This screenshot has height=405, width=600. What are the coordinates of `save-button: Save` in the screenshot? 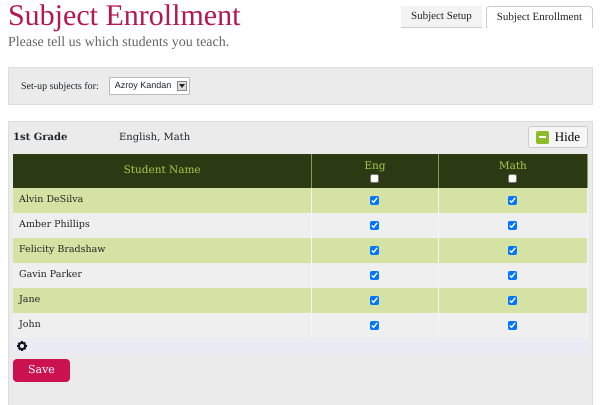 It's located at (41, 370).